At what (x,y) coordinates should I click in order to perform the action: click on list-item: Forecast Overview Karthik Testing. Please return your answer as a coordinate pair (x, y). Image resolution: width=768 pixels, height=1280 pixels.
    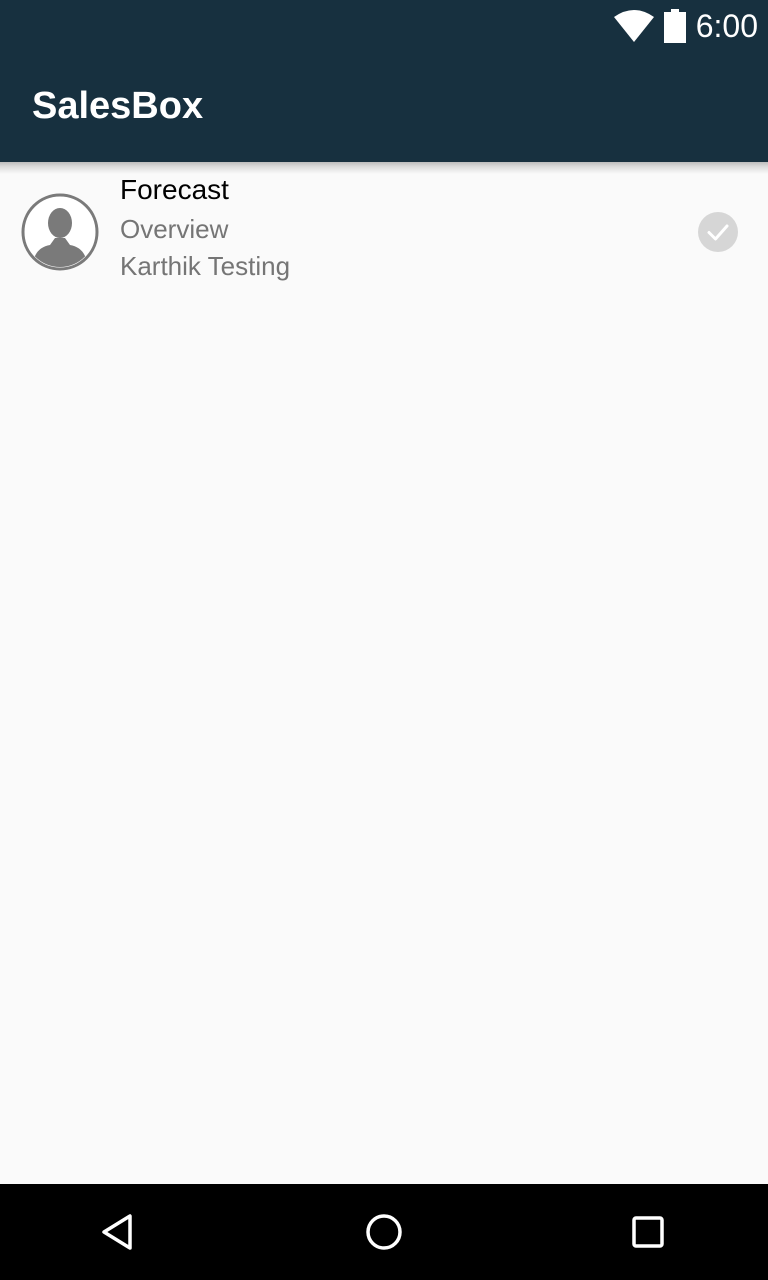
    Looking at the image, I should click on (384, 232).